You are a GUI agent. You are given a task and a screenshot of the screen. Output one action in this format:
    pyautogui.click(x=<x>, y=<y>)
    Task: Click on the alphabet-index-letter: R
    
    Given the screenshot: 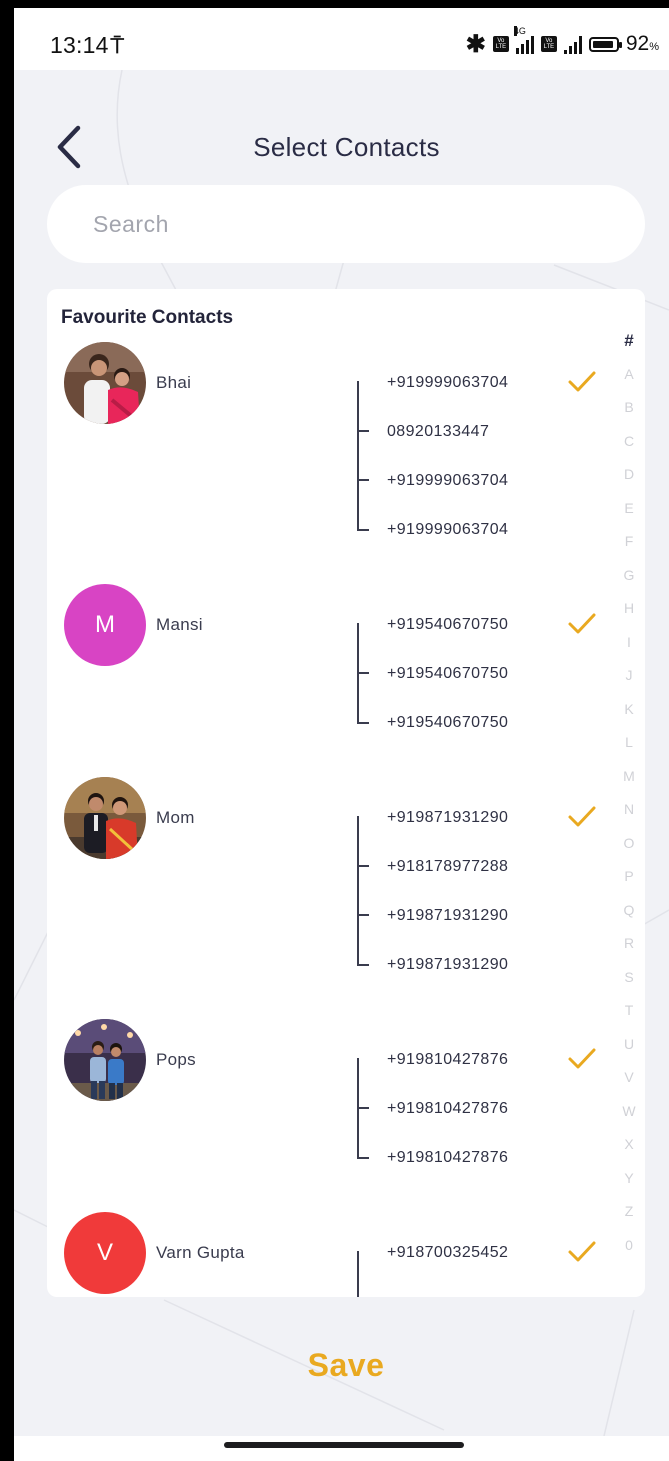 What is the action you would take?
    pyautogui.click(x=629, y=944)
    